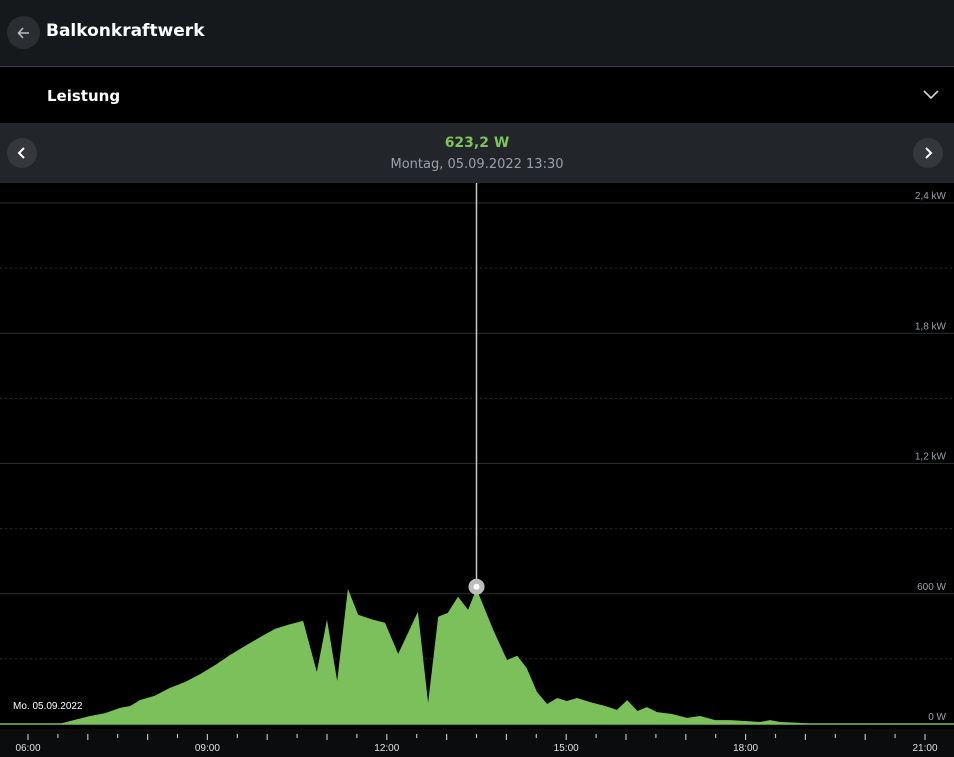  I want to click on x-tick-label: 15:00, so click(566, 748).